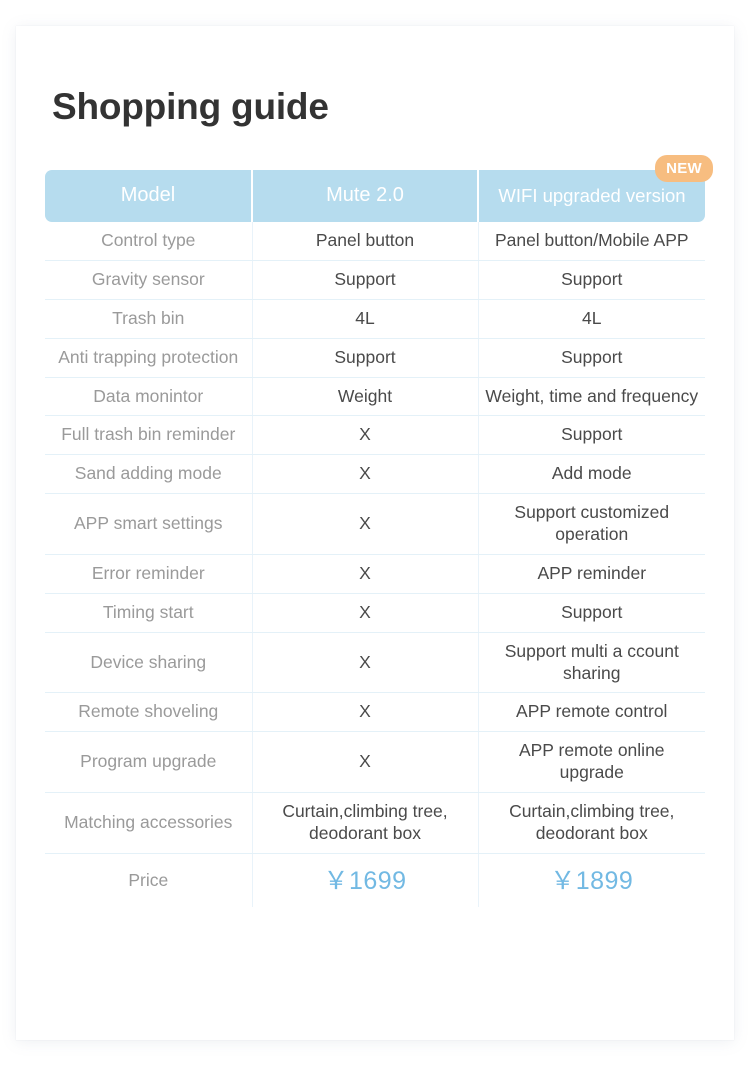  Describe the element at coordinates (364, 196) in the screenshot. I see `column-header-mute: Mute 2.0` at that location.